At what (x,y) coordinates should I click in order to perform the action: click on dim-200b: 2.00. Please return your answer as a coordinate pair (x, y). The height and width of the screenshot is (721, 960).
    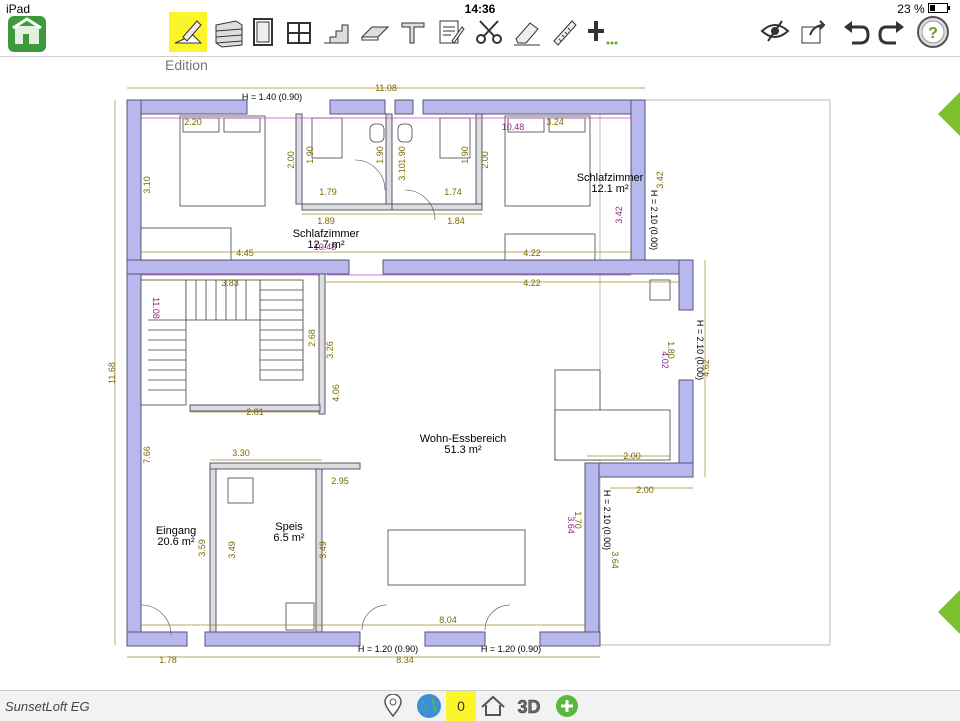
    Looking at the image, I should click on (485, 160).